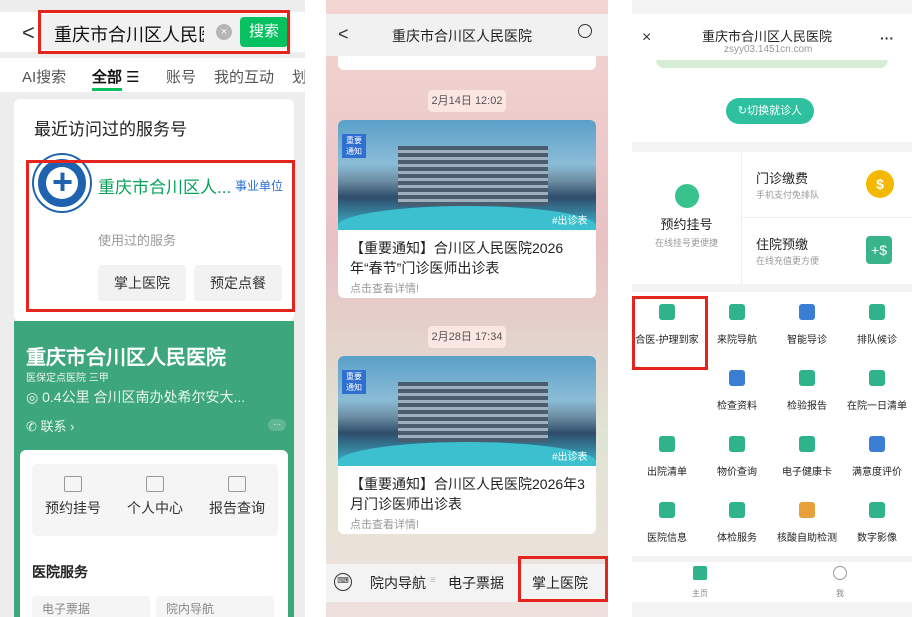 The image size is (923, 617). I want to click on grid-item: 体检服务, so click(737, 523).